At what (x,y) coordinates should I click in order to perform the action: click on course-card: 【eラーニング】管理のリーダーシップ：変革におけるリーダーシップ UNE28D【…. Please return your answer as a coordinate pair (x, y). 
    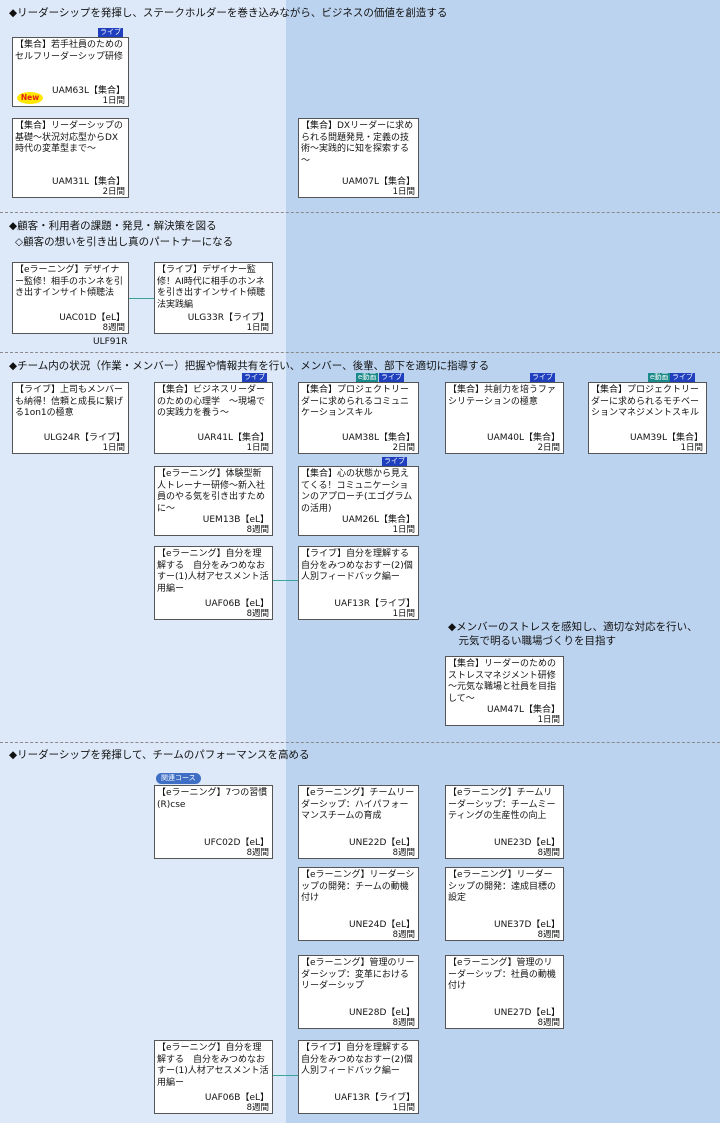
    Looking at the image, I should click on (358, 992).